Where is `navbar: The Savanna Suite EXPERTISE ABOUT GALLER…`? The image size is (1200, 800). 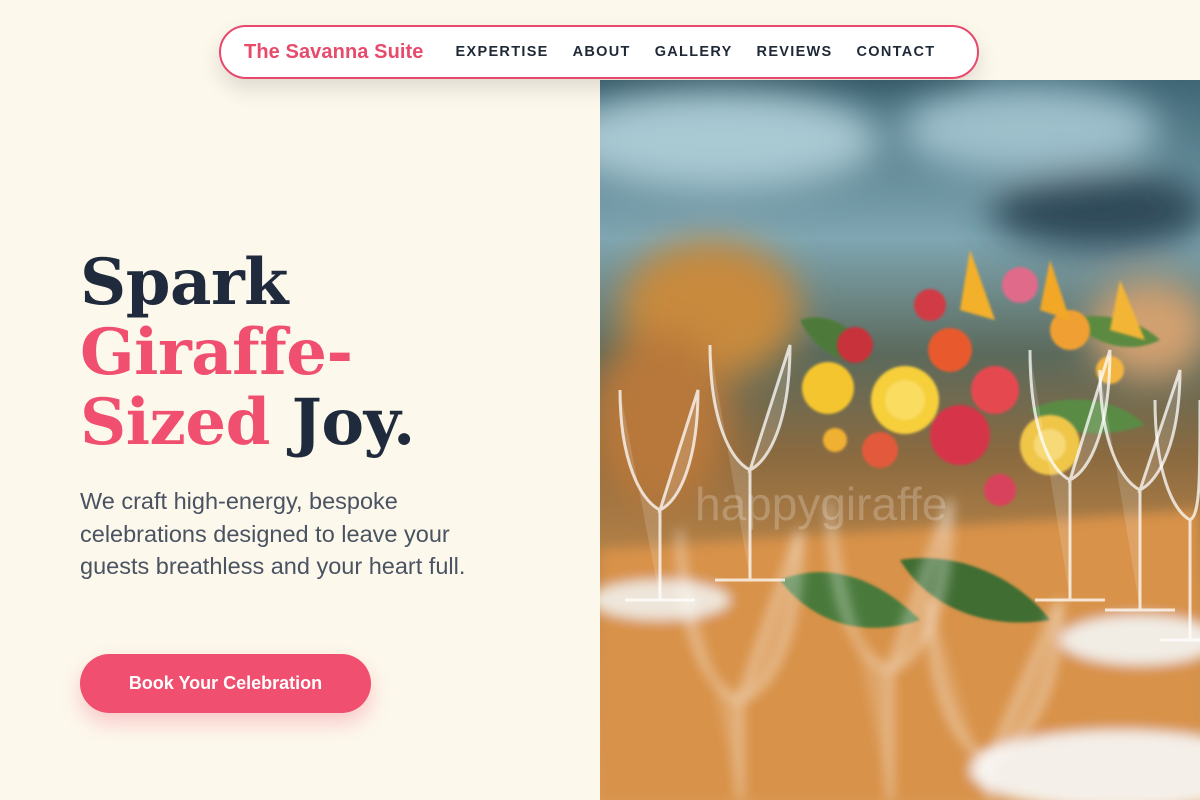
navbar: The Savanna Suite EXPERTISE ABOUT GALLER… is located at coordinates (599, 52).